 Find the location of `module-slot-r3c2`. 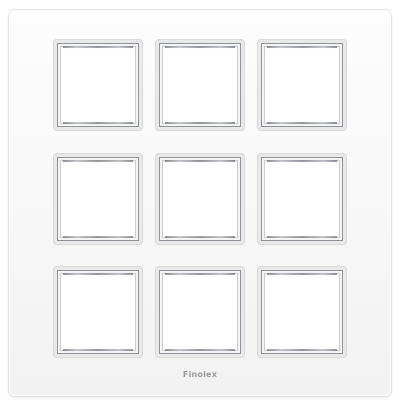

module-slot-r3c2 is located at coordinates (200, 312).